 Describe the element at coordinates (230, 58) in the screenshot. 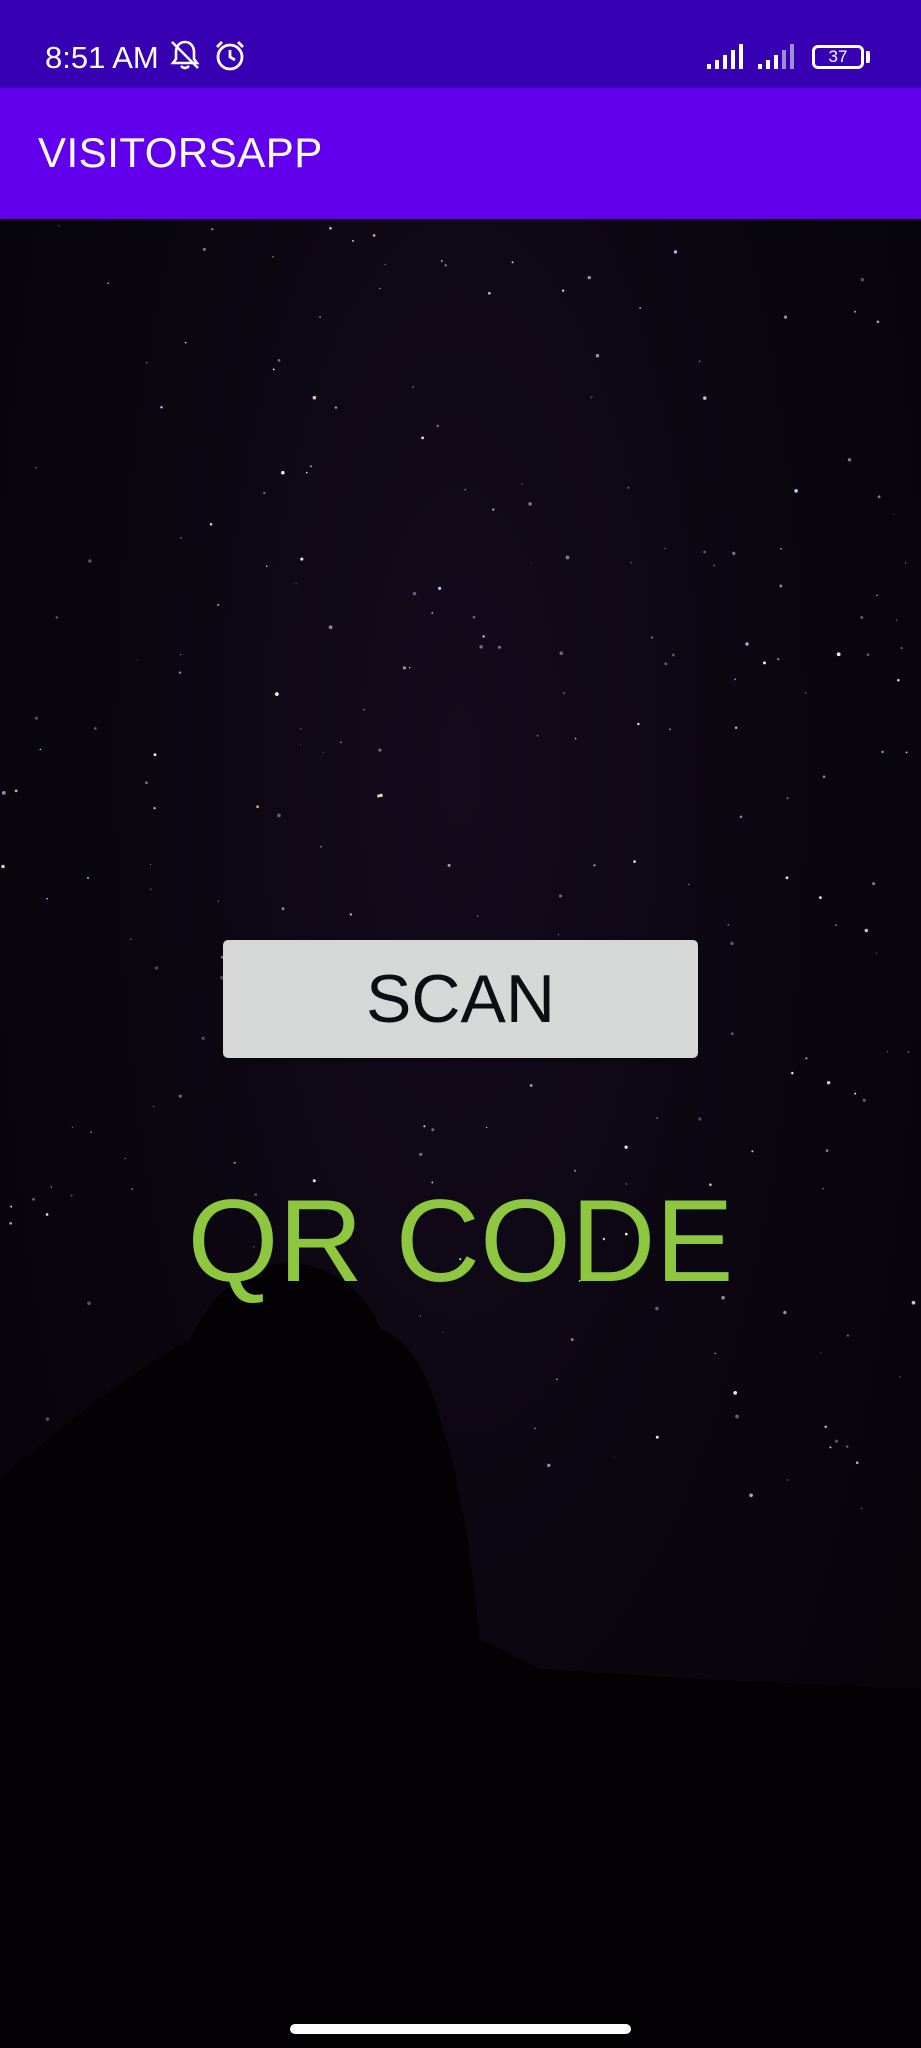

I see `alarm-icon` at that location.